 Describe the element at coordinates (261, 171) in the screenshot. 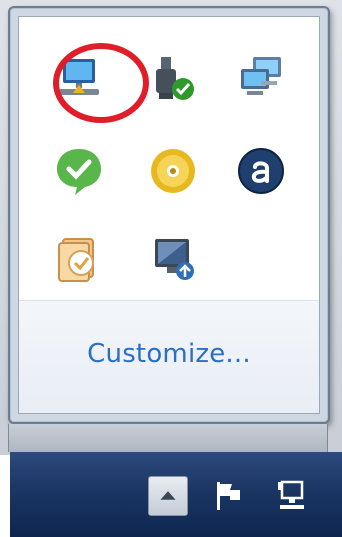

I see `a-logo-icon` at that location.